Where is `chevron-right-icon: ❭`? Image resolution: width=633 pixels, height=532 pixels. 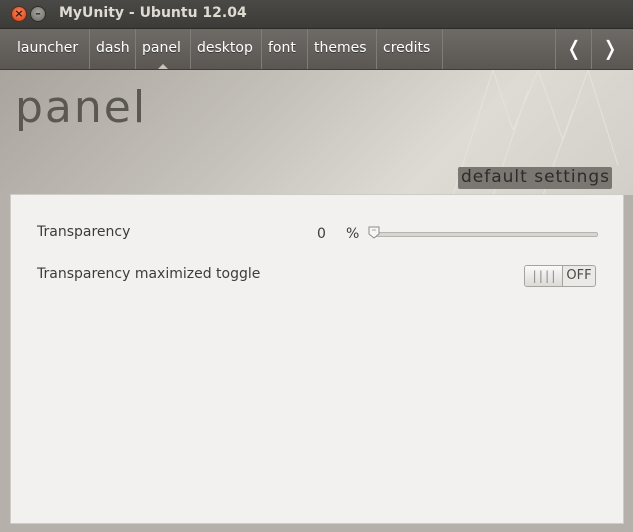 chevron-right-icon: ❭ is located at coordinates (610, 48).